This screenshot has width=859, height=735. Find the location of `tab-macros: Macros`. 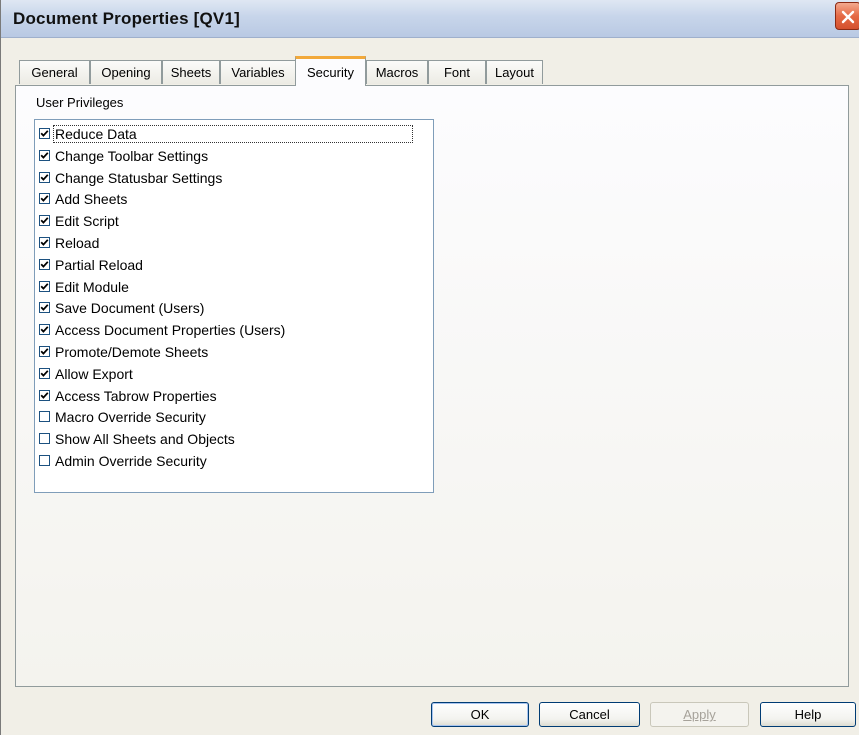

tab-macros: Macros is located at coordinates (397, 72).